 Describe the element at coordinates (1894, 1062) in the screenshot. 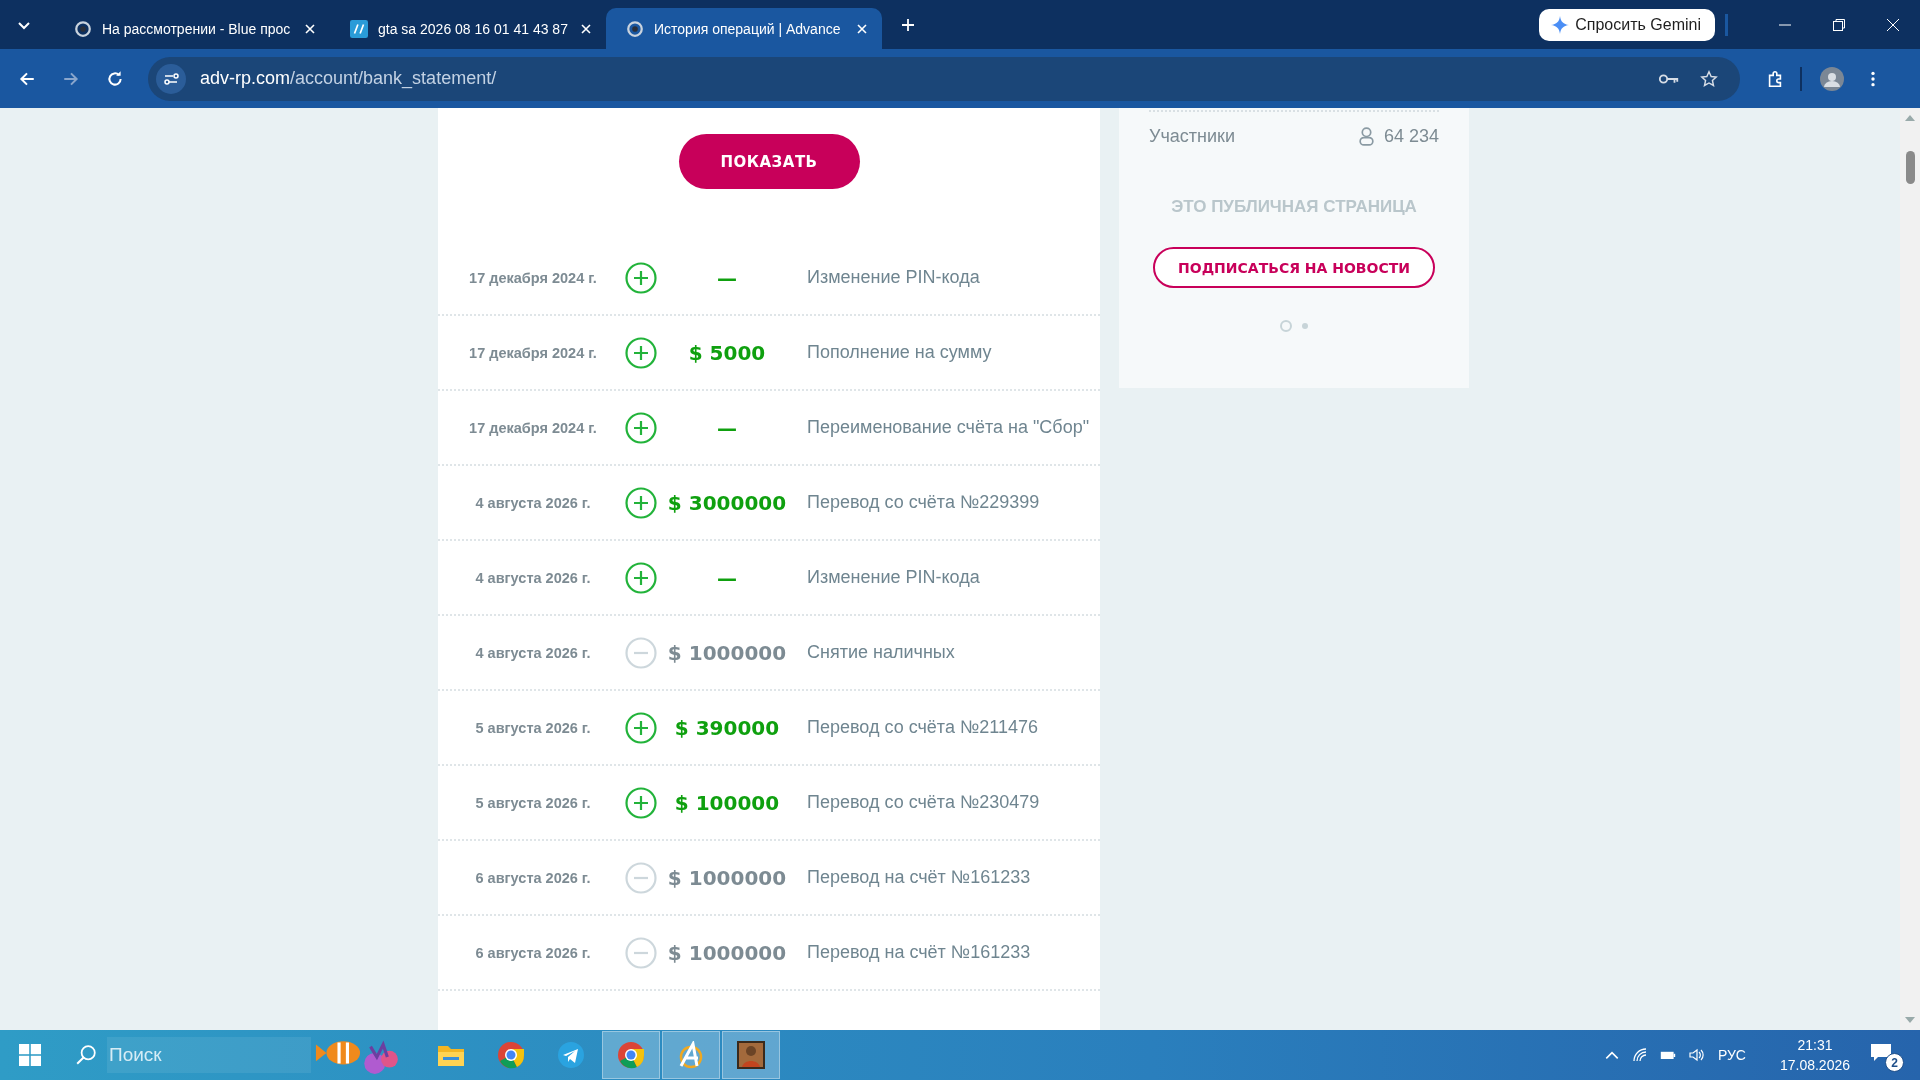

I see `notification-count: 2` at that location.